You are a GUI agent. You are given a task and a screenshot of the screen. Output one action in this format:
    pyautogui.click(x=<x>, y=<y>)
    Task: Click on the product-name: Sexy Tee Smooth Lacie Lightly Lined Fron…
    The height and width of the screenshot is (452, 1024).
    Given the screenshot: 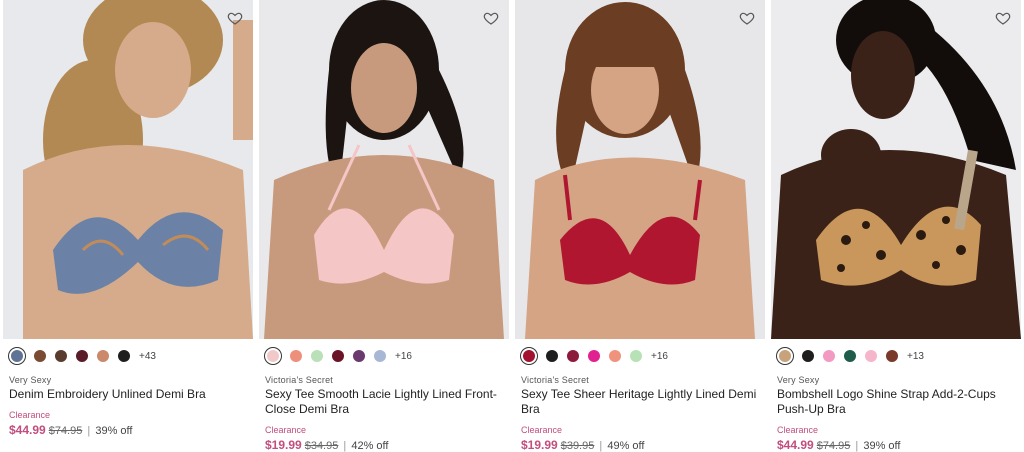 What is the action you would take?
    pyautogui.click(x=385, y=402)
    